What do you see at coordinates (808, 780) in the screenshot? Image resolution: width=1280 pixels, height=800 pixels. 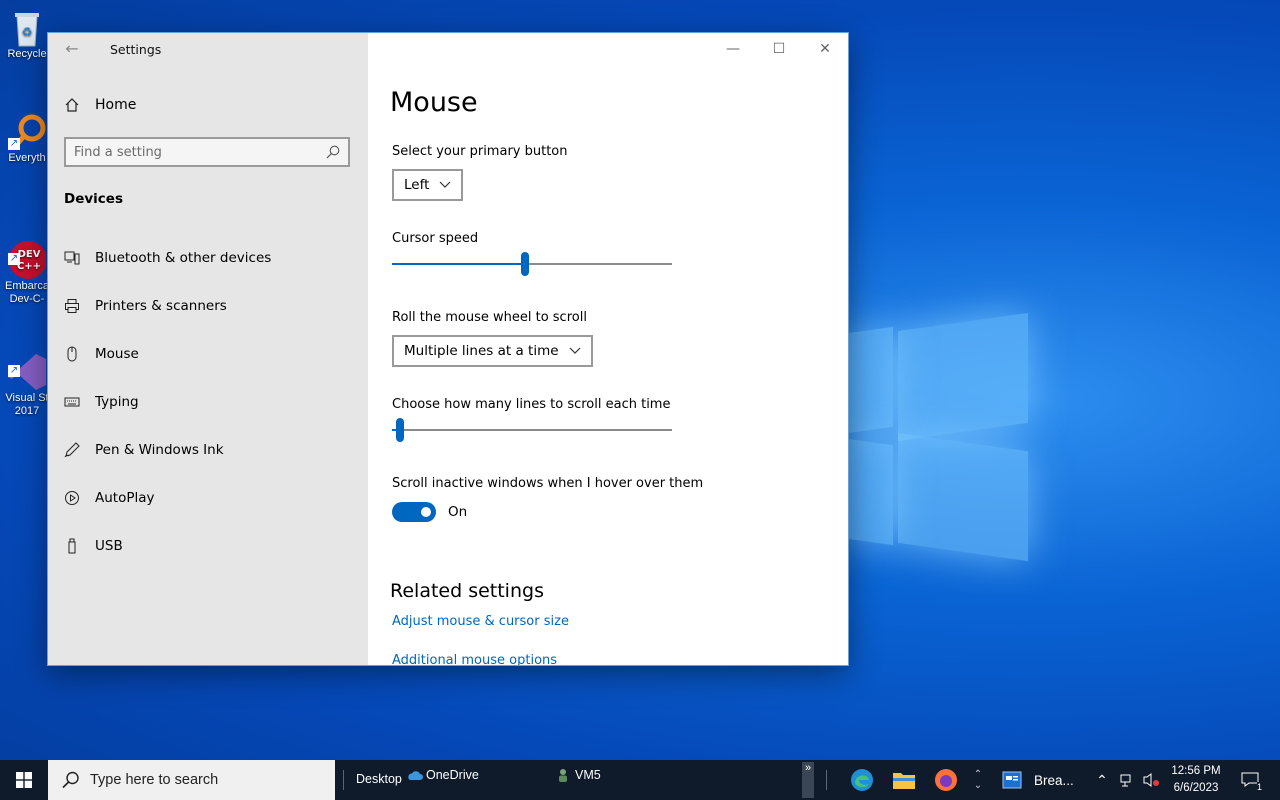 I see `toolbar-overflow-button: »` at bounding box center [808, 780].